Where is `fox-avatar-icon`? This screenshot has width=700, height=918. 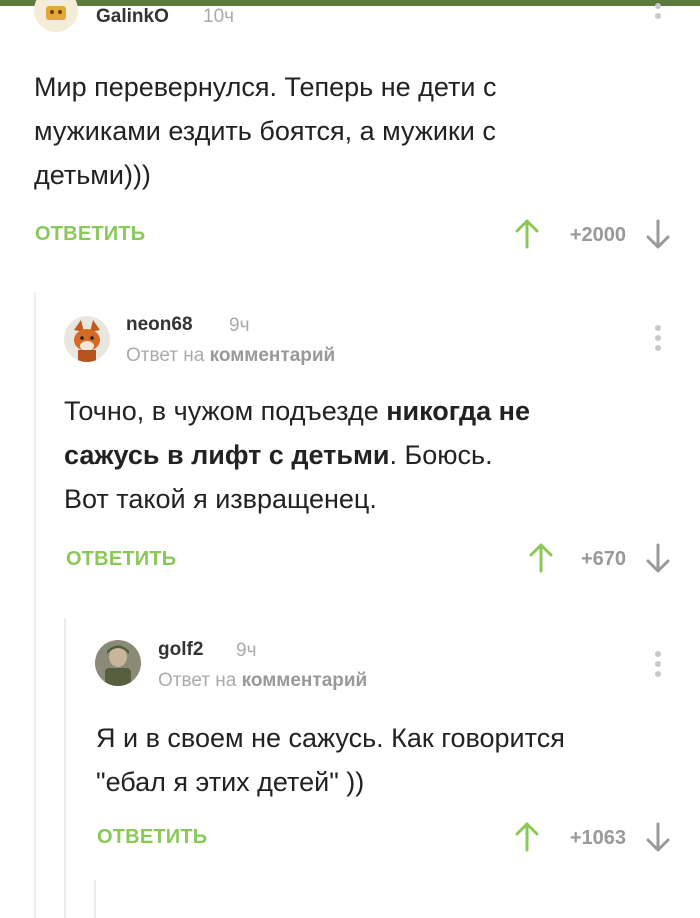 fox-avatar-icon is located at coordinates (87, 339).